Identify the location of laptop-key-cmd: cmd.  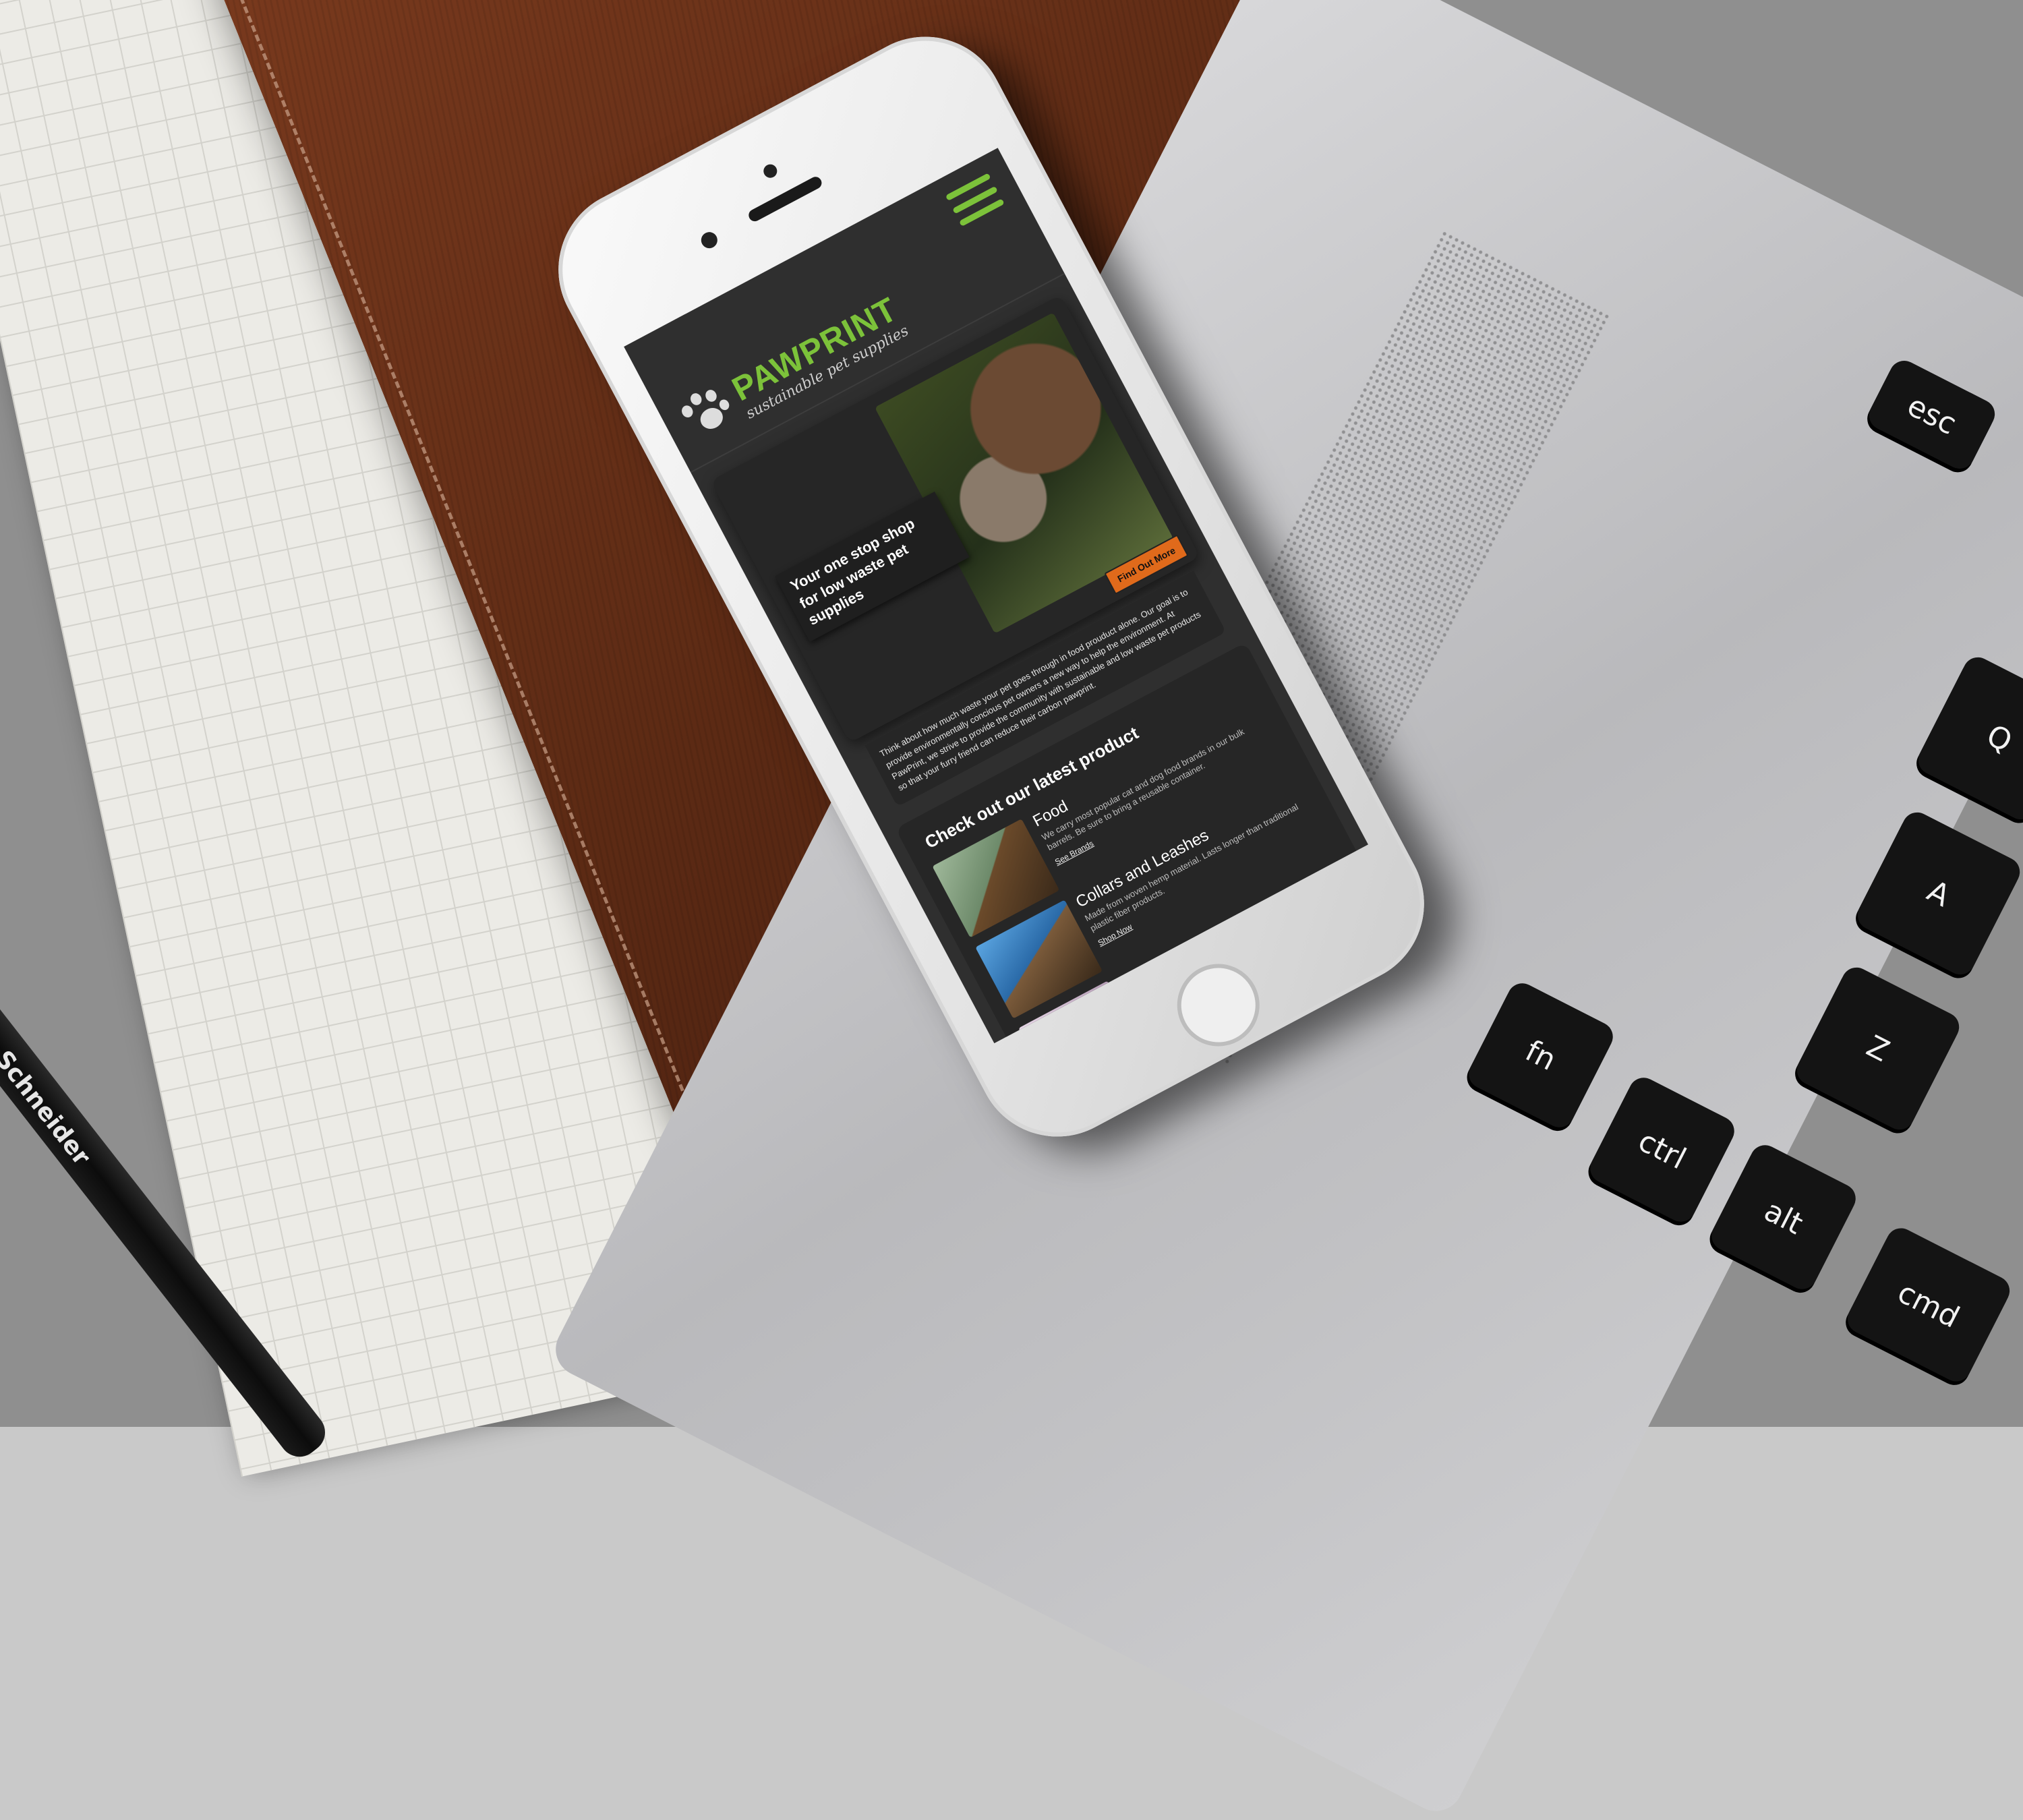
(1928, 1305).